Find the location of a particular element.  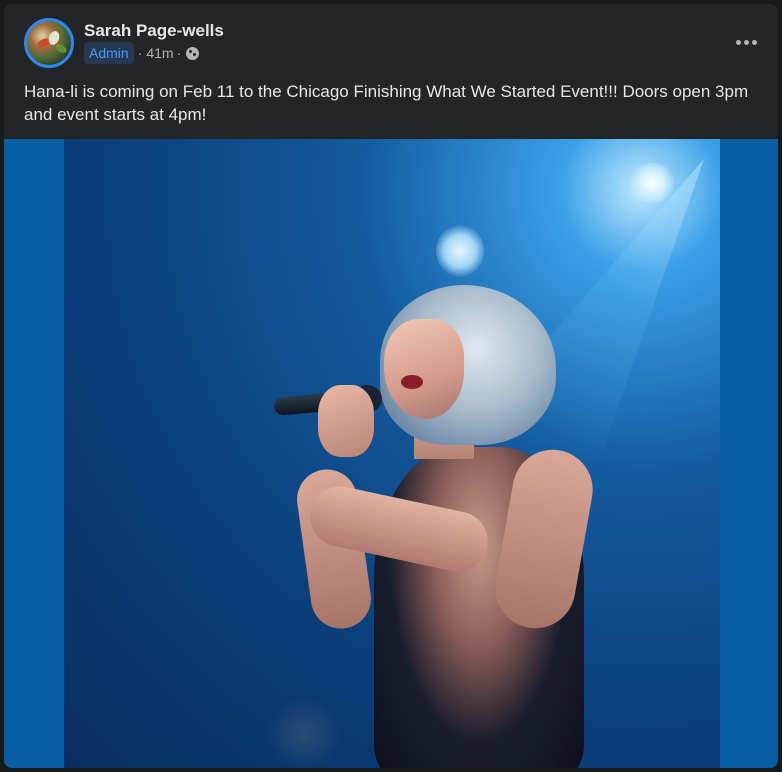

author-name: Sarah Page-wells is located at coordinates (154, 31).